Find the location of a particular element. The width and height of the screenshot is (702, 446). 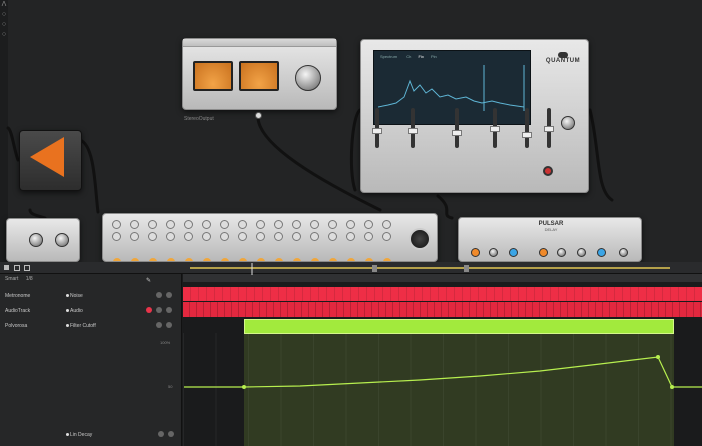

track-2-record-icon is located at coordinates (149, 310).